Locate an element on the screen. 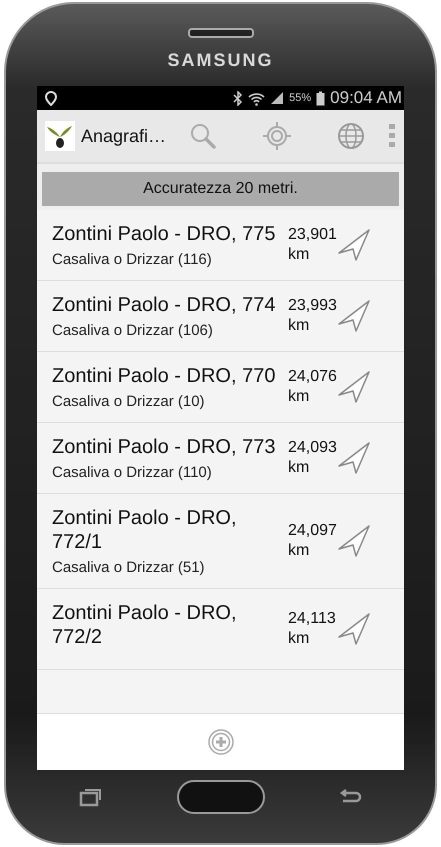 This screenshot has height=847, width=441. globe-button is located at coordinates (351, 136).